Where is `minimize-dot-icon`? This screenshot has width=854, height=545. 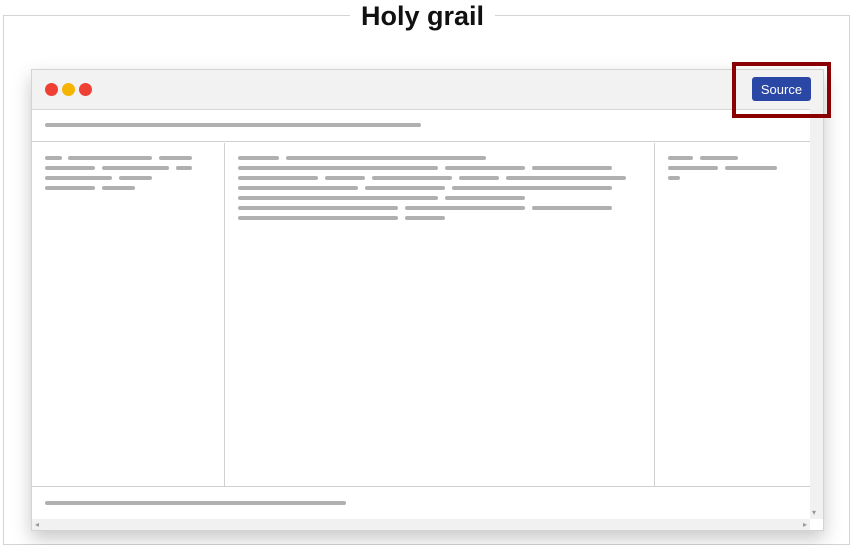 minimize-dot-icon is located at coordinates (68, 89).